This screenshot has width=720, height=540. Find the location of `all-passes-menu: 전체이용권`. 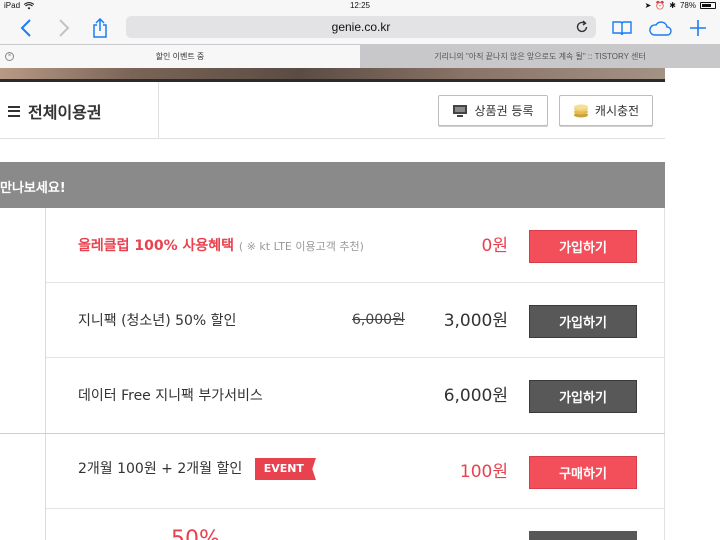

all-passes-menu: 전체이용권 is located at coordinates (55, 111).